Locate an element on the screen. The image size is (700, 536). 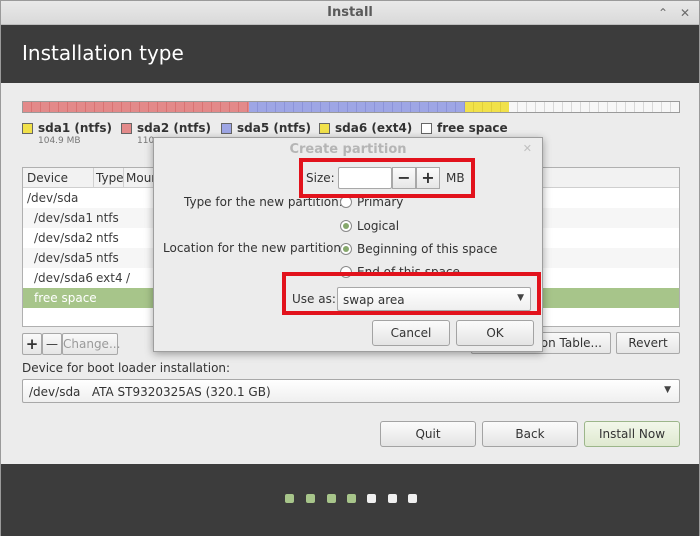
cancel-button: Cancel is located at coordinates (411, 333).